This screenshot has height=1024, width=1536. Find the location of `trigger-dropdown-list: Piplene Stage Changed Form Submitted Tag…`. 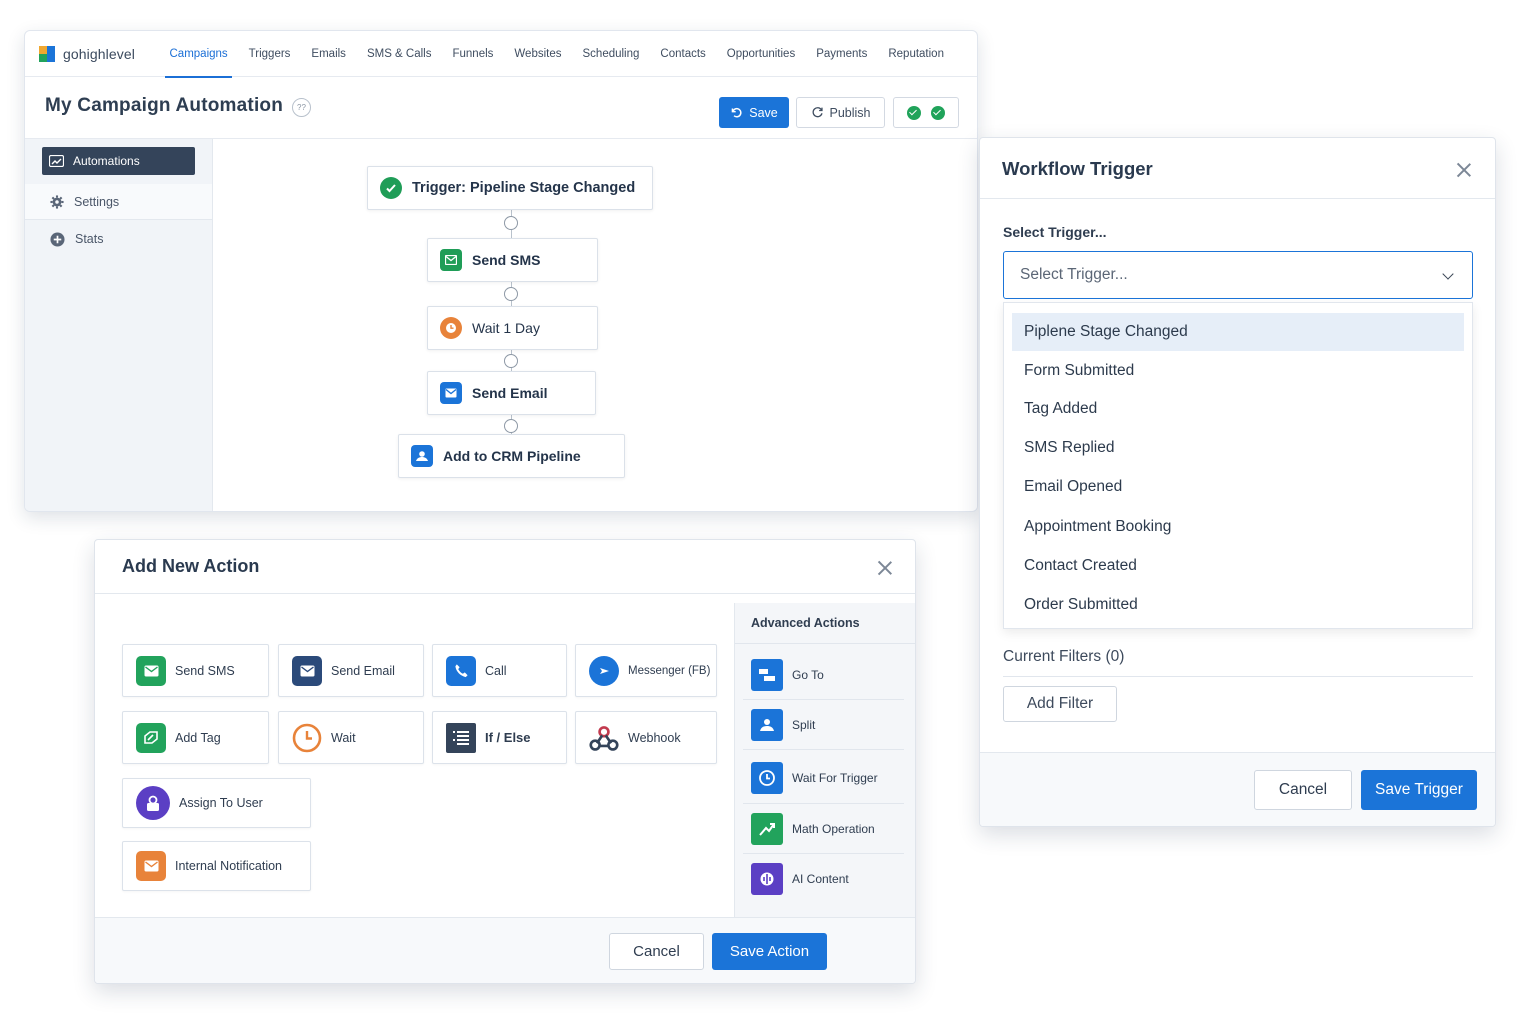

trigger-dropdown-list: Piplene Stage Changed Form Submitted Tag… is located at coordinates (1238, 465).